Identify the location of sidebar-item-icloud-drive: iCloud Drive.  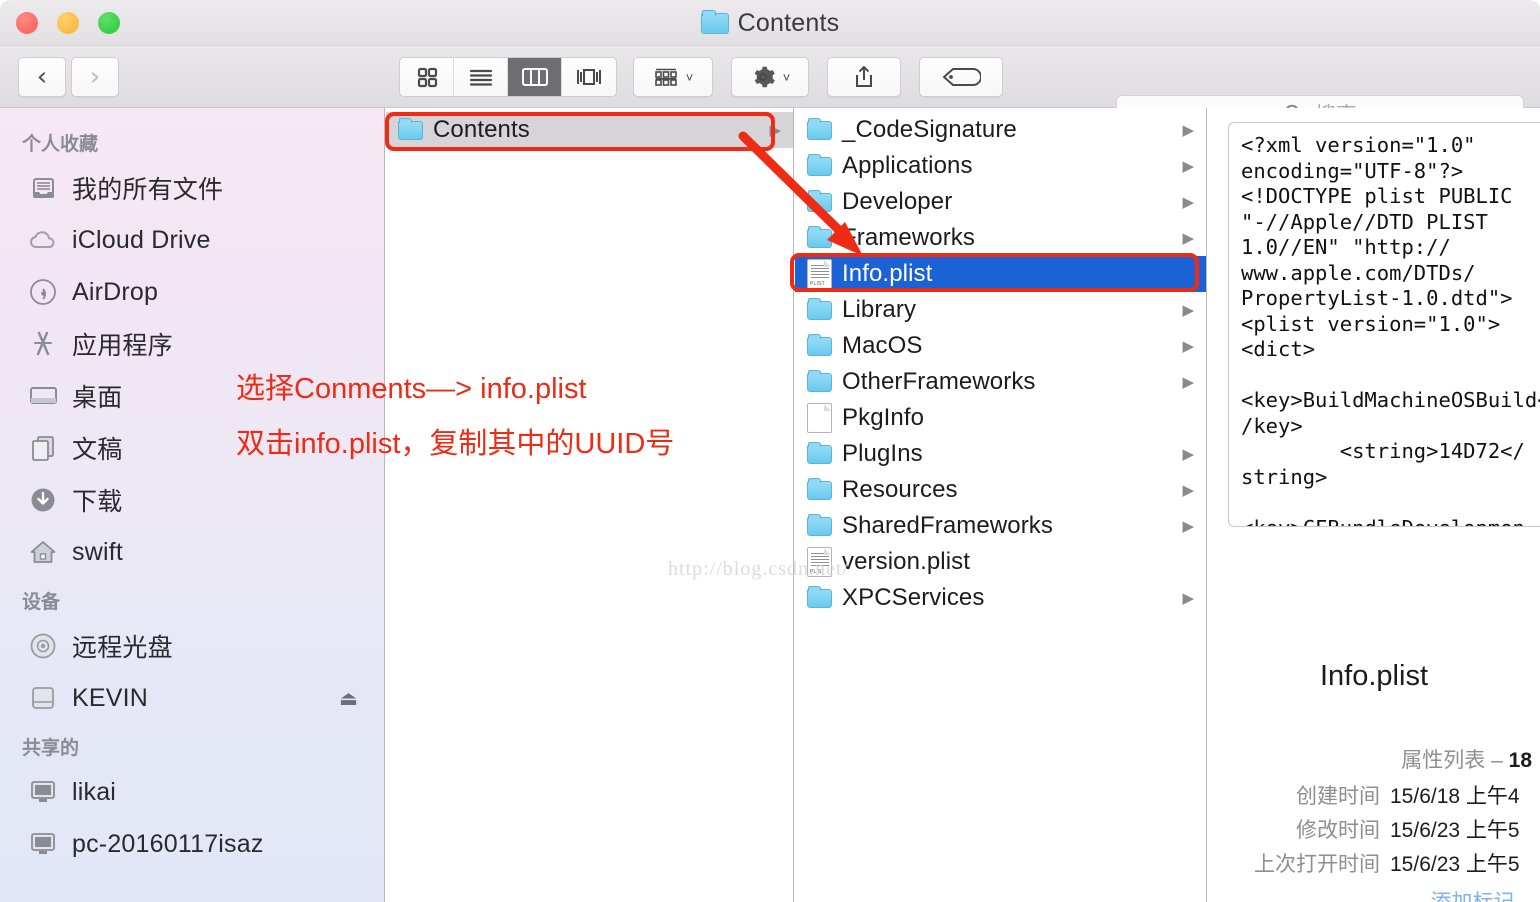
(192, 240).